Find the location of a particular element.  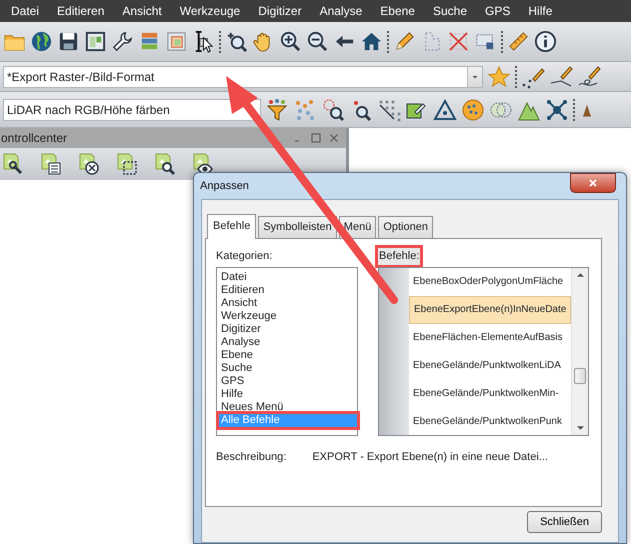

category-item: Editieren is located at coordinates (288, 290).